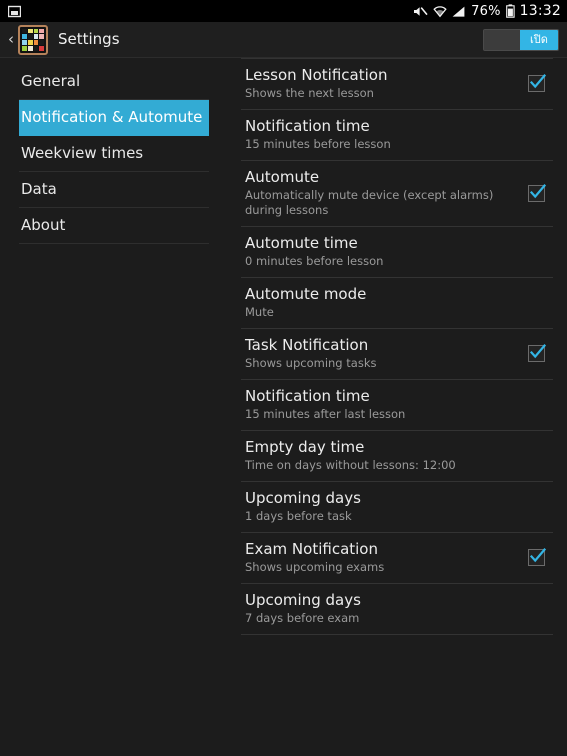 The image size is (567, 756). Describe the element at coordinates (316, 75) in the screenshot. I see `preference-title: Lesson Notification` at that location.